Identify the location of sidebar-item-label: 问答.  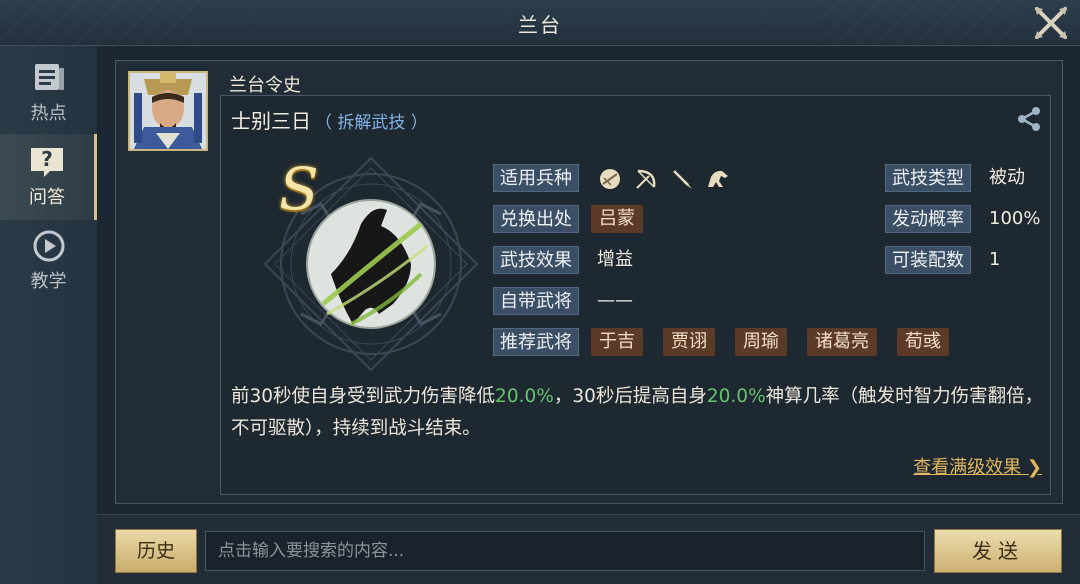
(47, 197).